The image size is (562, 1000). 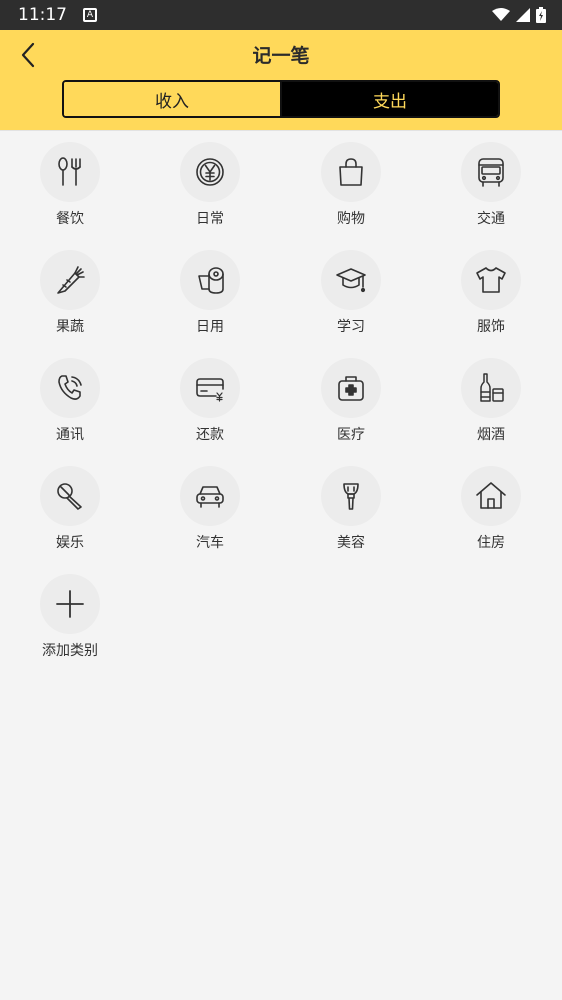 What do you see at coordinates (491, 543) in the screenshot?
I see `category-label: 住房` at bounding box center [491, 543].